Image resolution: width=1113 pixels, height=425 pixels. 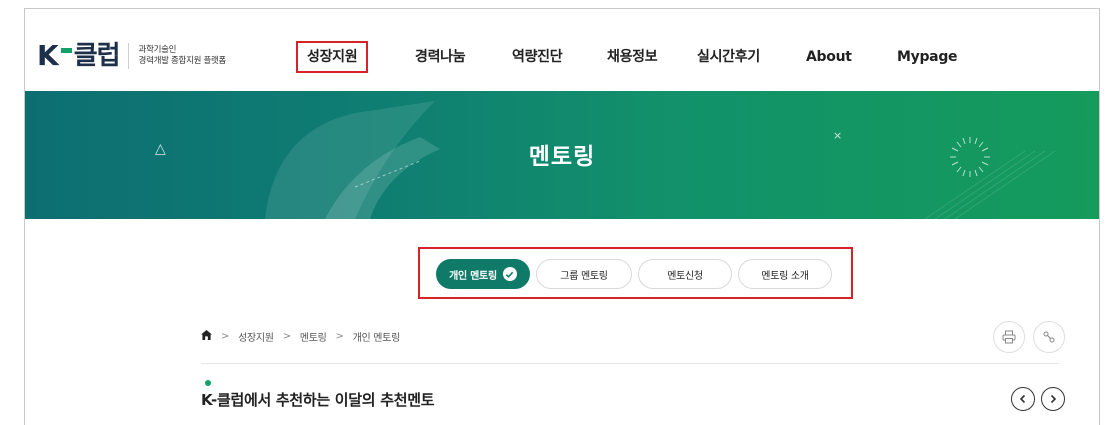 What do you see at coordinates (509, 274) in the screenshot?
I see `check-icon` at bounding box center [509, 274].